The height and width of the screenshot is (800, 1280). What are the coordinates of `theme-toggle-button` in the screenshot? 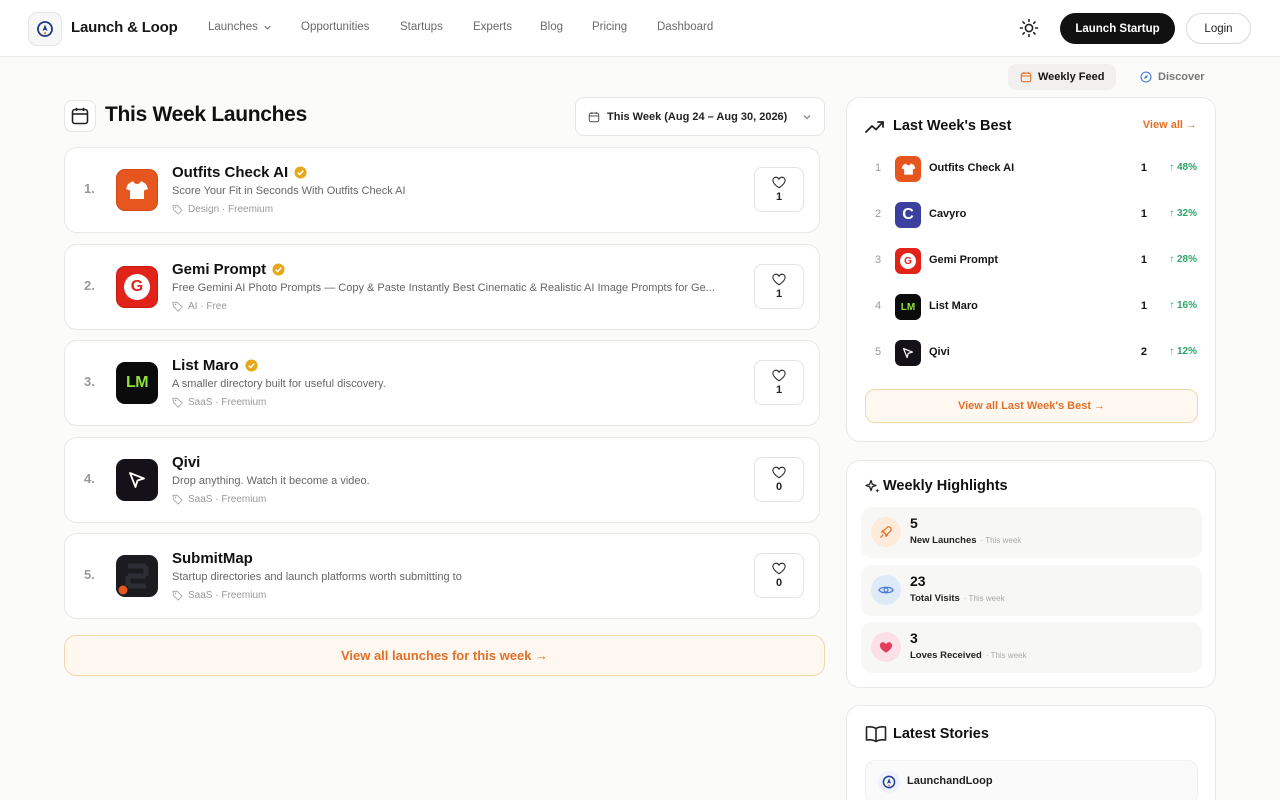 It's located at (1029, 28).